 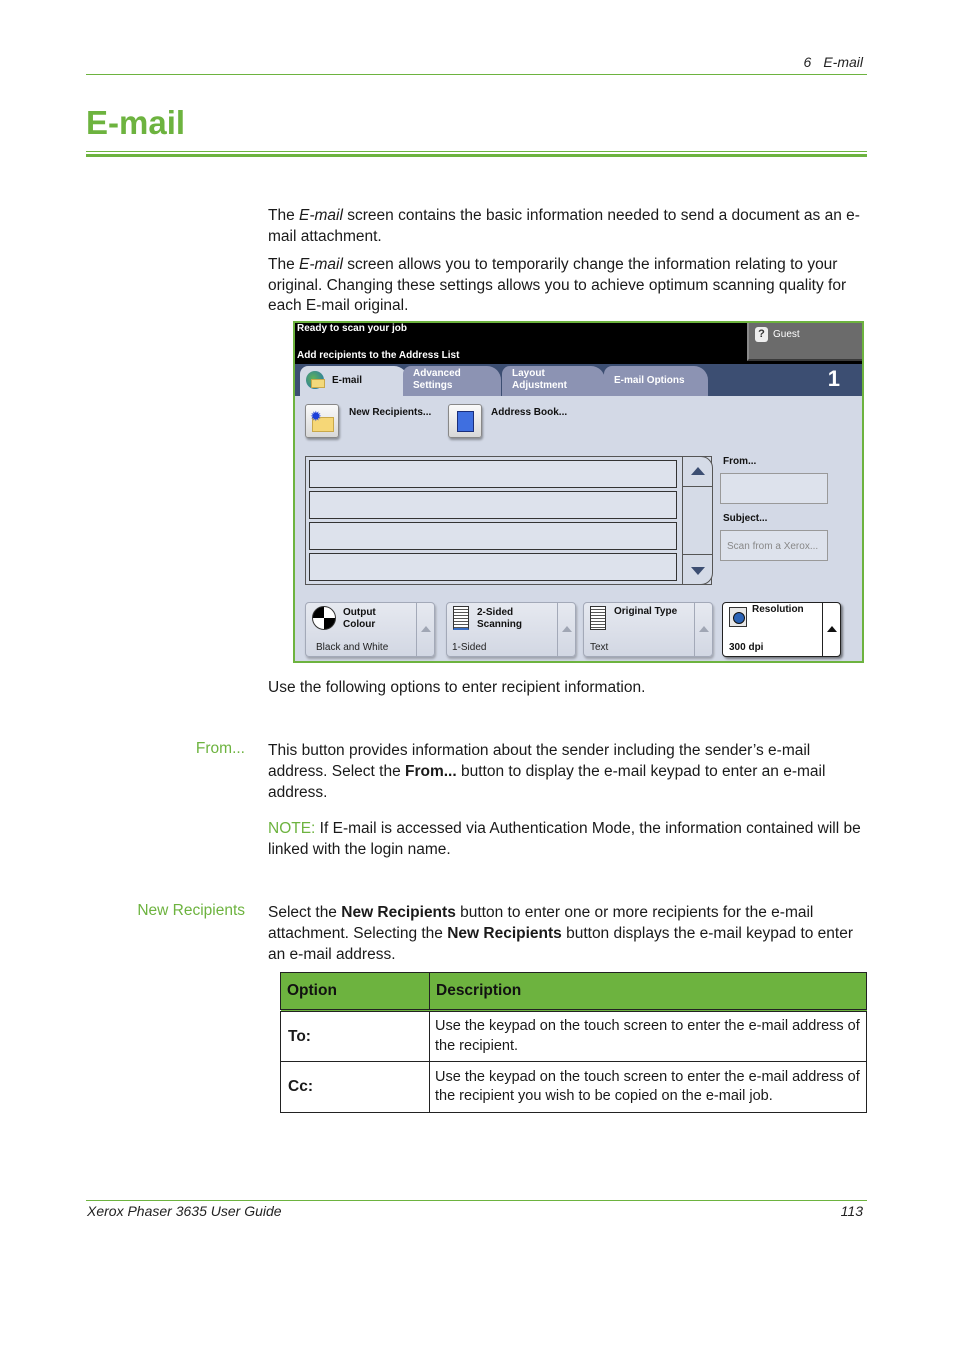 I want to click on option-title: Original Type, so click(x=646, y=611).